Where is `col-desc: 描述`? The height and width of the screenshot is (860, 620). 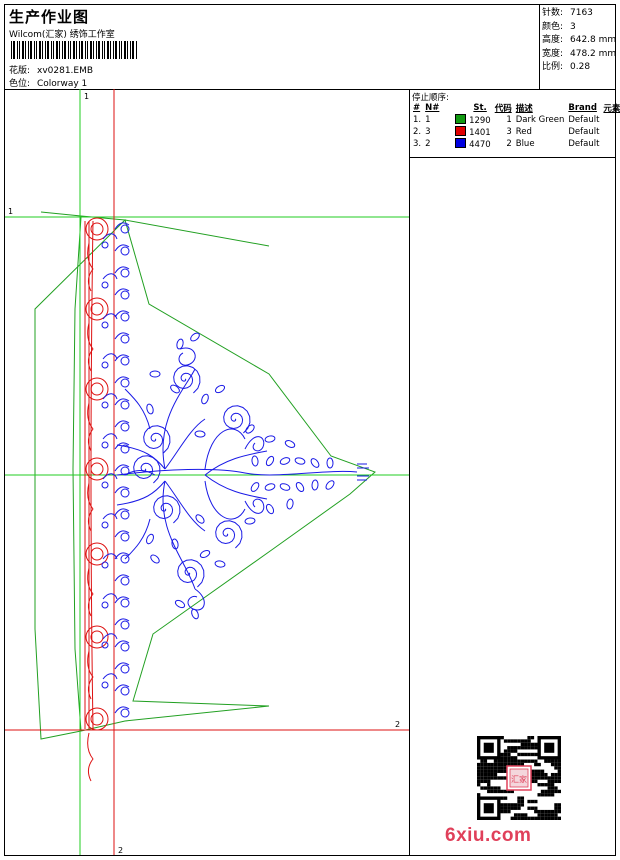
col-desc: 描述 is located at coordinates (524, 109).